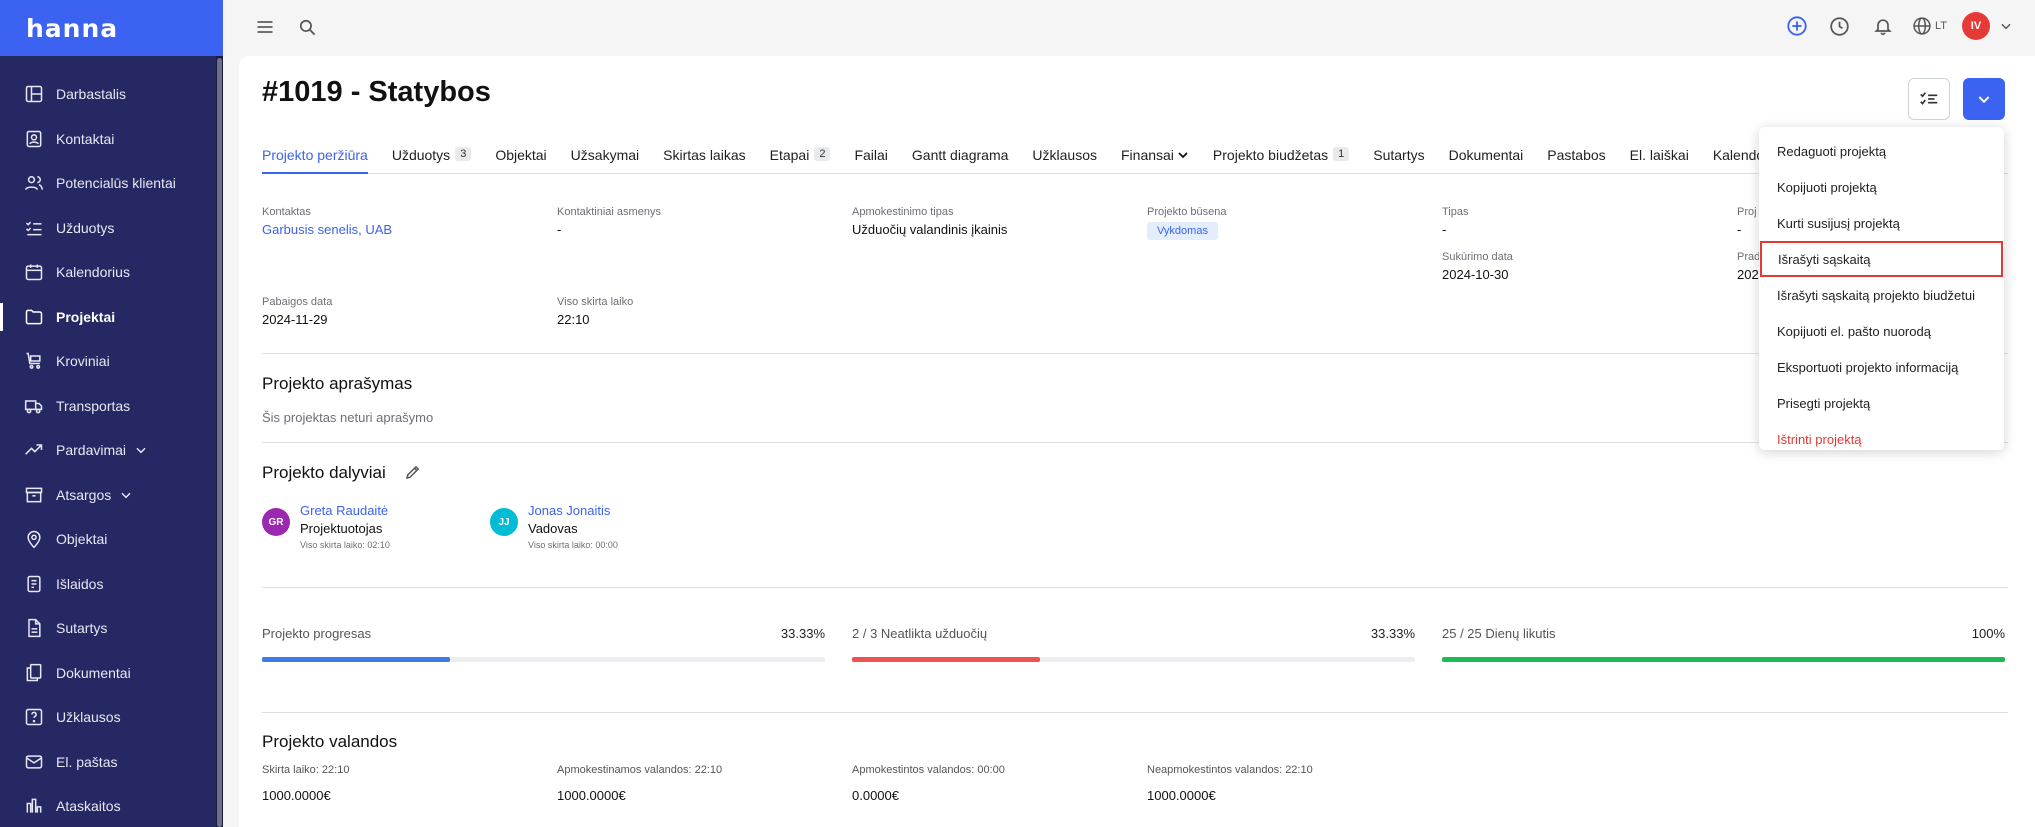  What do you see at coordinates (1881, 187) in the screenshot?
I see `menu-item-copy-project: Kopijuoti projektą` at bounding box center [1881, 187].